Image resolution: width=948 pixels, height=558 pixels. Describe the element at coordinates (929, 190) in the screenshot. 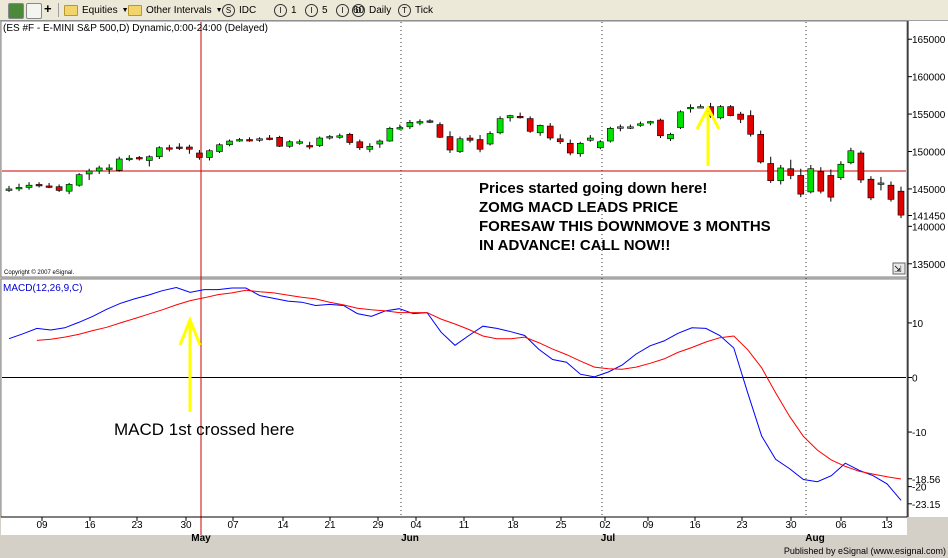

I see `y-tick-label: 145000` at that location.